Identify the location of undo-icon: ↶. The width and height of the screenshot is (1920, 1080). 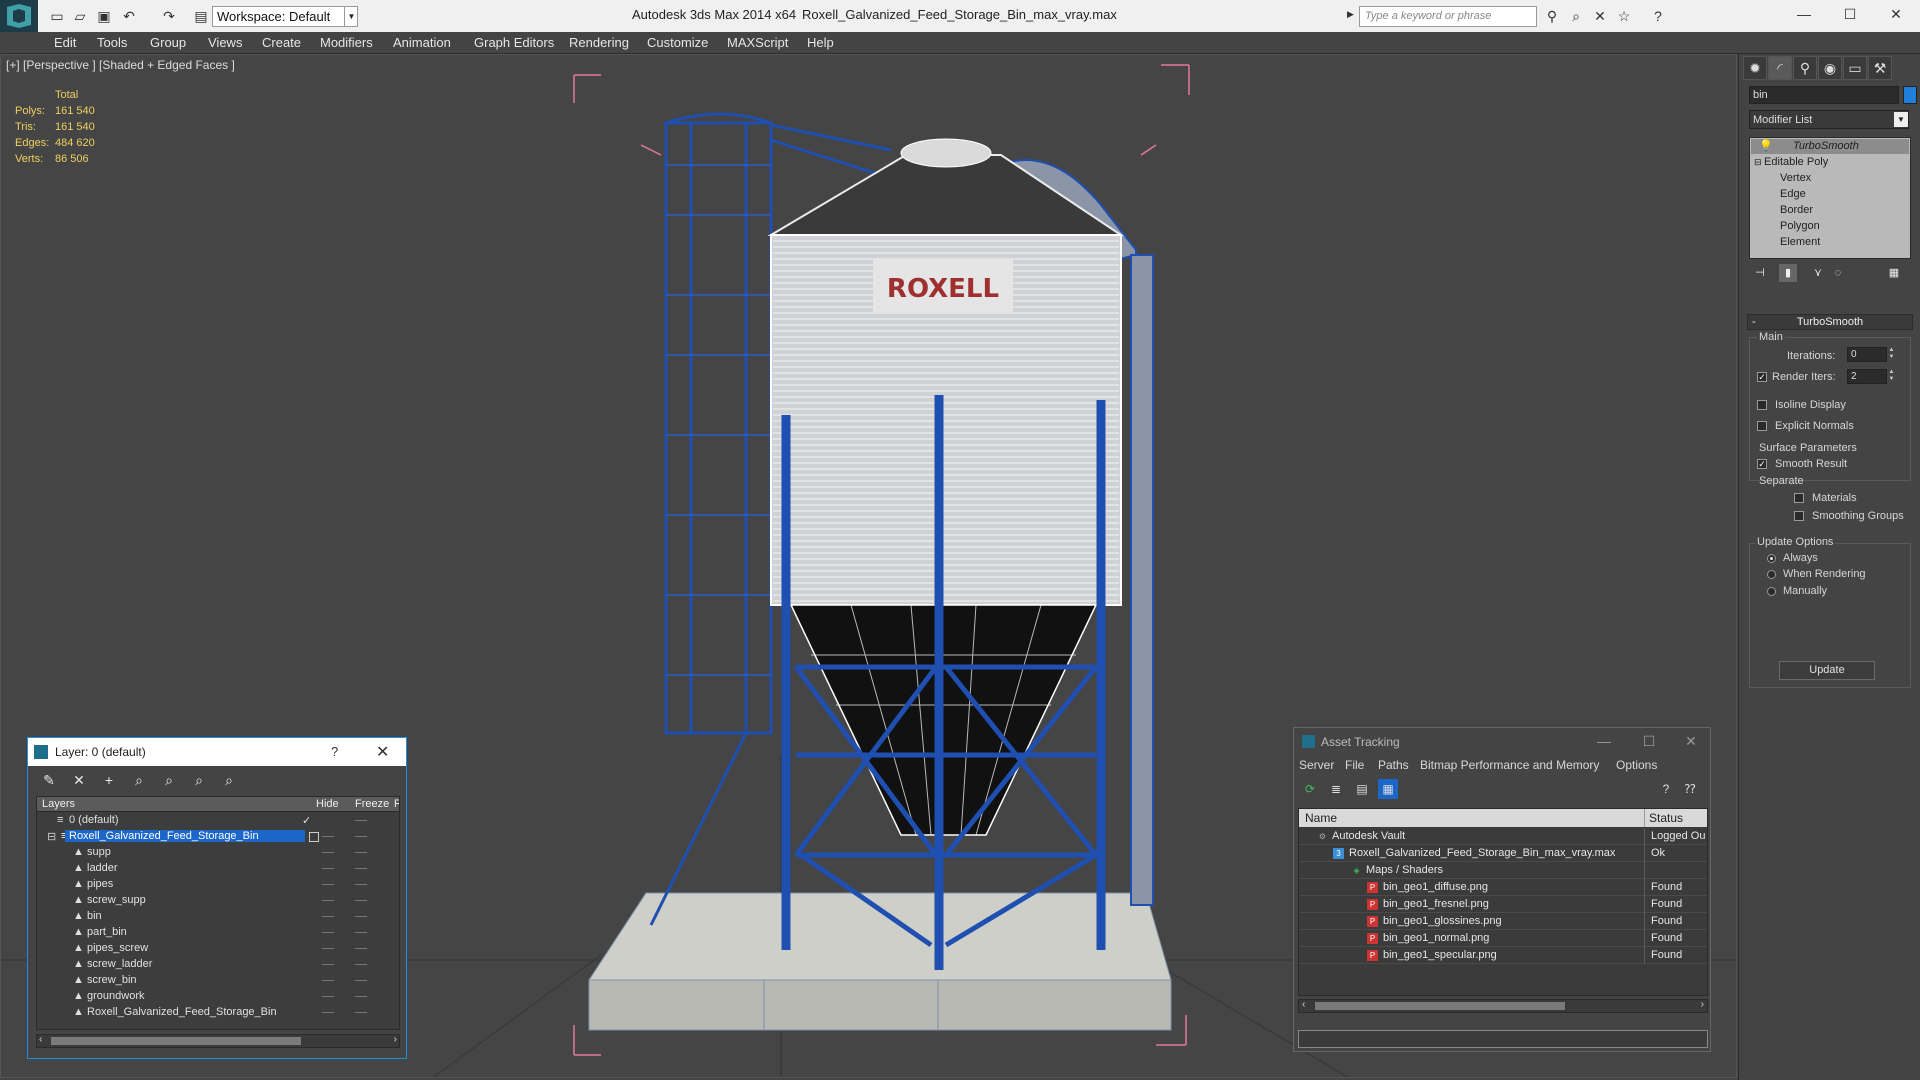
(129, 16).